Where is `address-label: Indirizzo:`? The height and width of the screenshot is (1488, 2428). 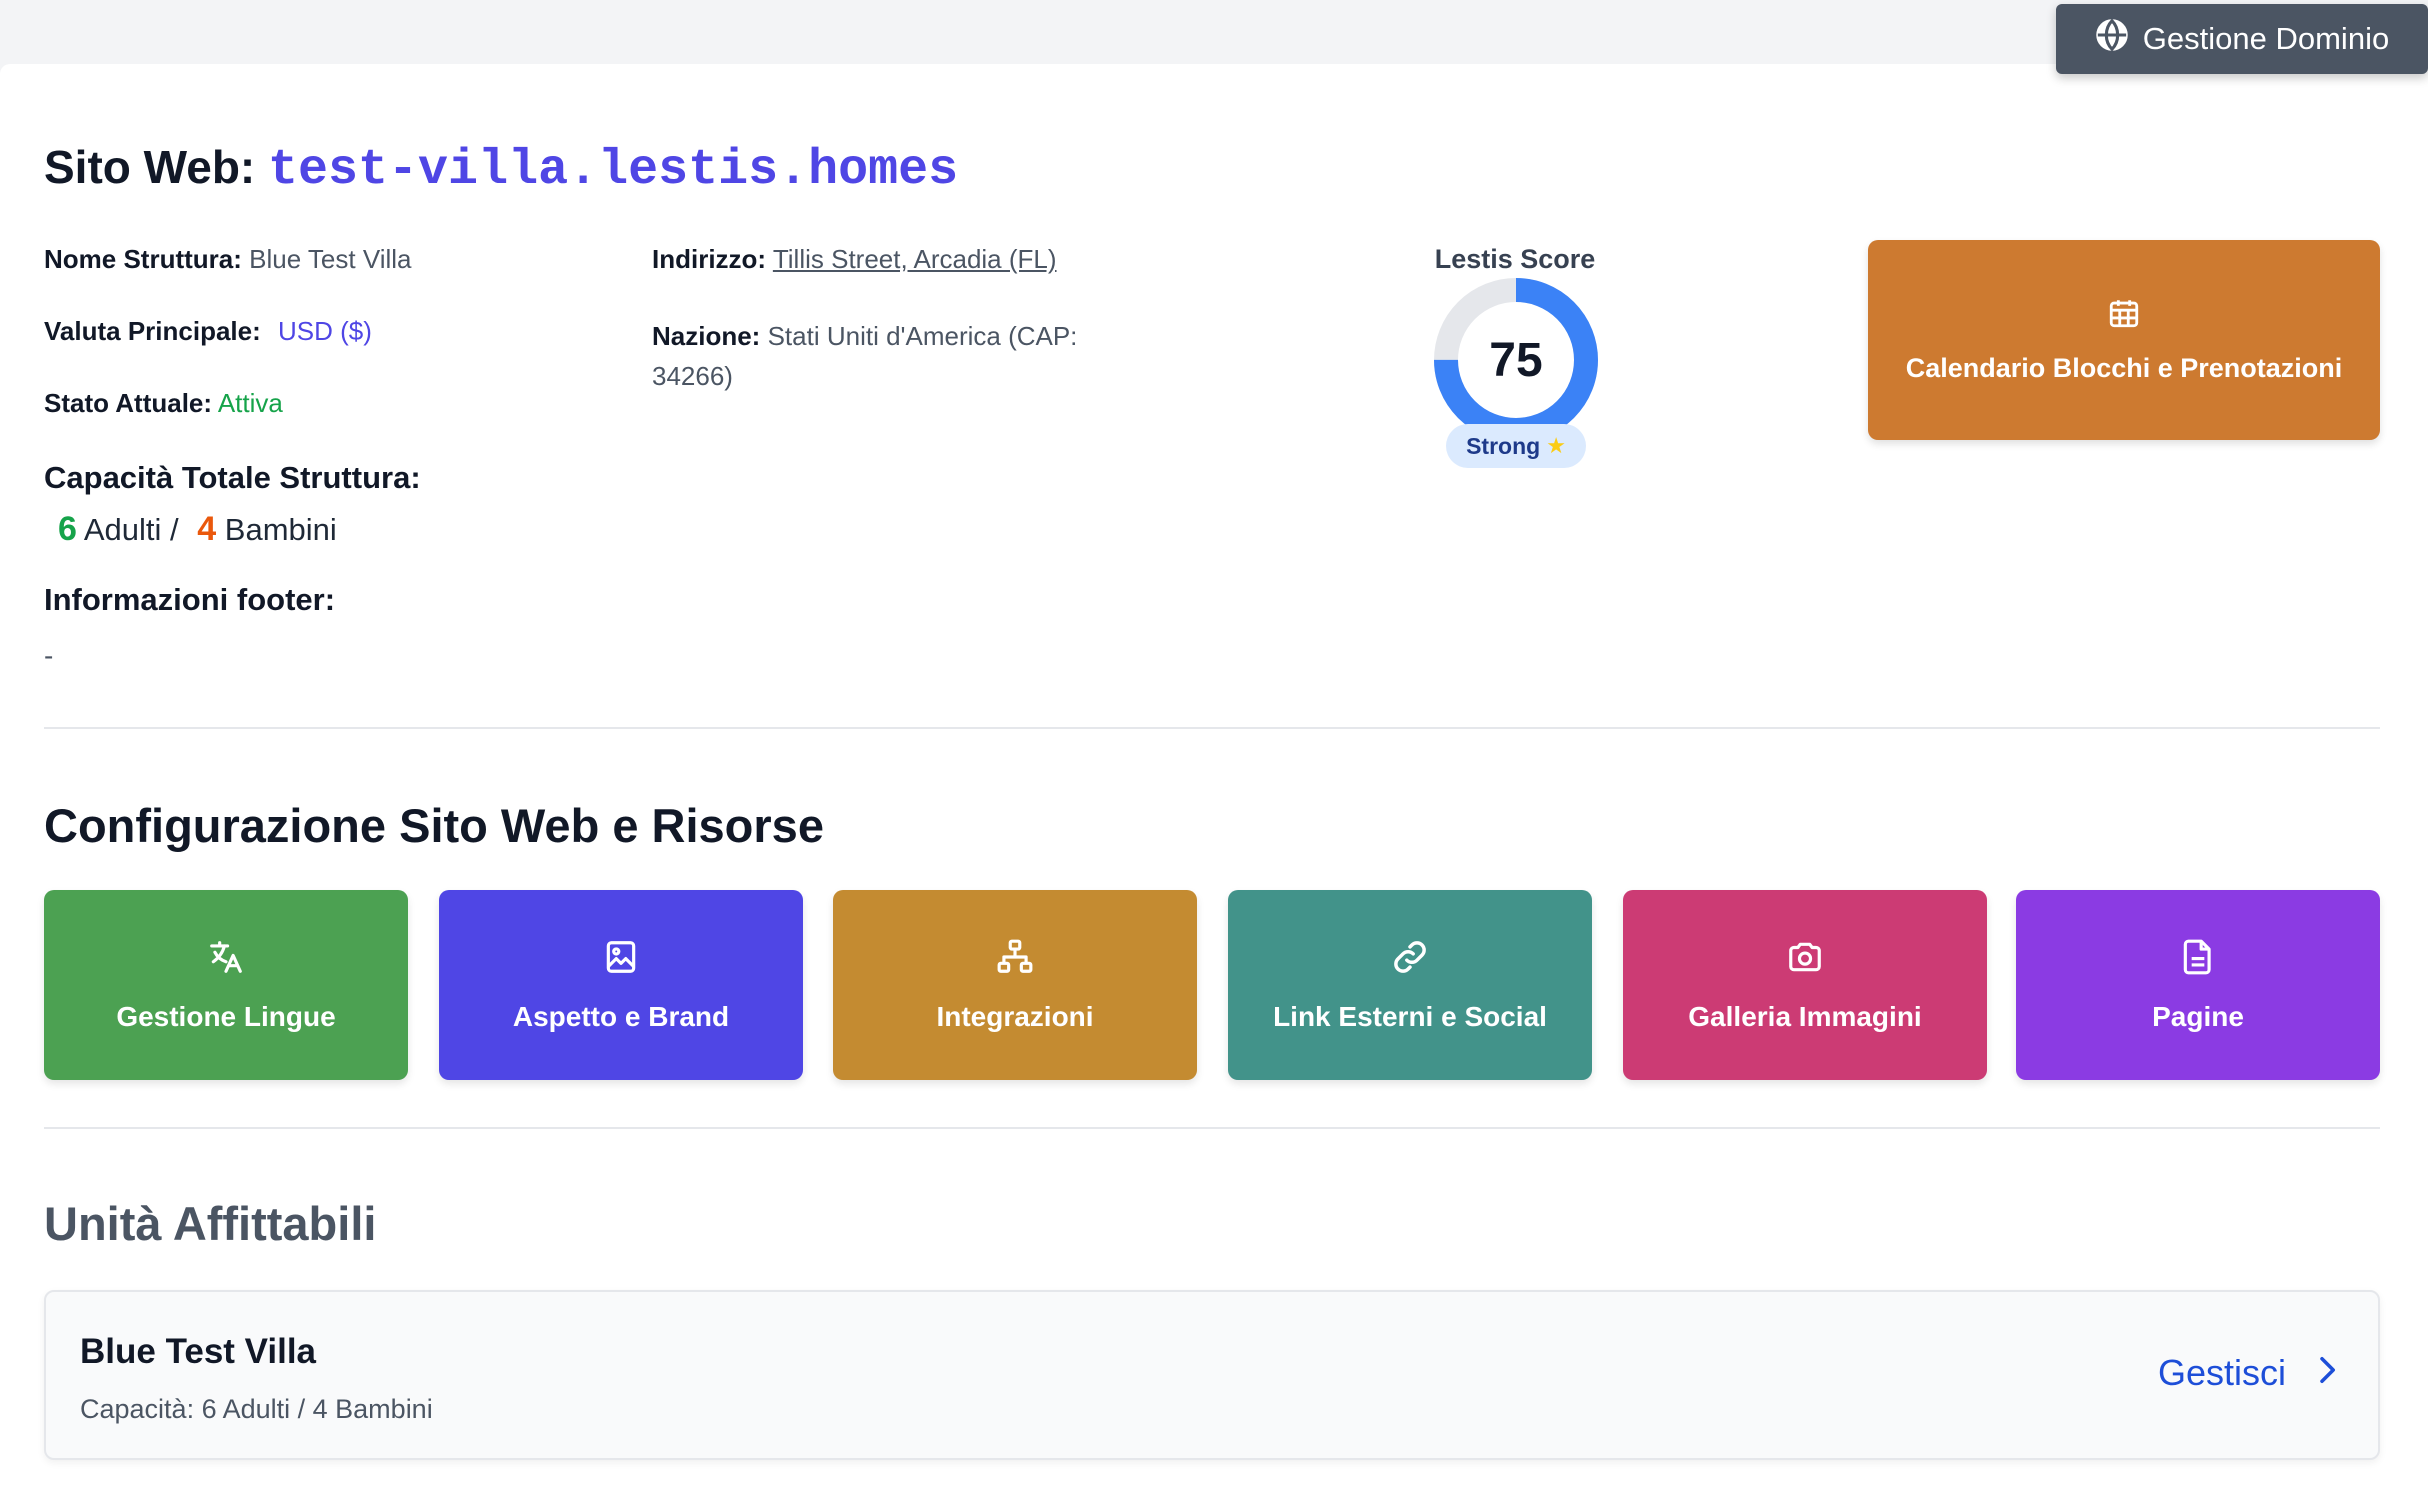
address-label: Indirizzo: is located at coordinates (709, 259).